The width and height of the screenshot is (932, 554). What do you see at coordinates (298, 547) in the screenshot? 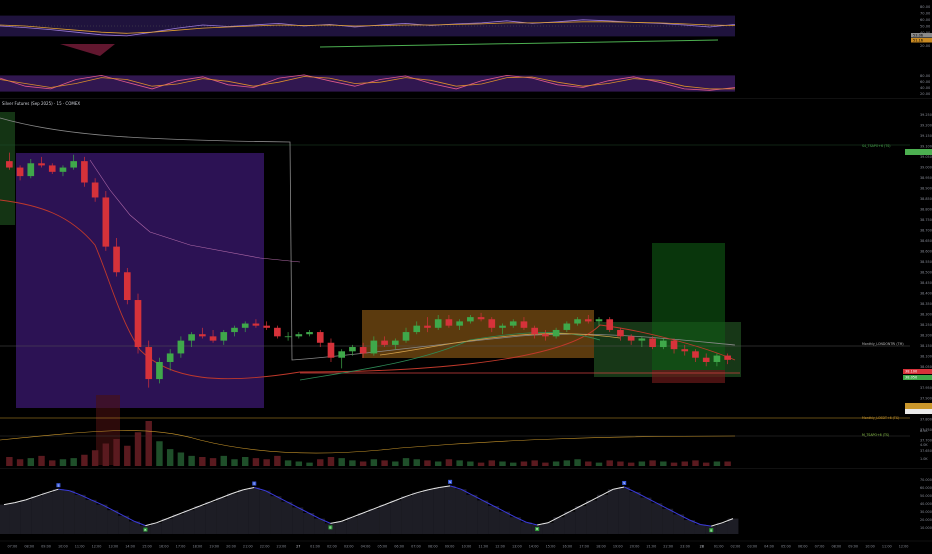
I see `x-axis-tick: 27` at bounding box center [298, 547].